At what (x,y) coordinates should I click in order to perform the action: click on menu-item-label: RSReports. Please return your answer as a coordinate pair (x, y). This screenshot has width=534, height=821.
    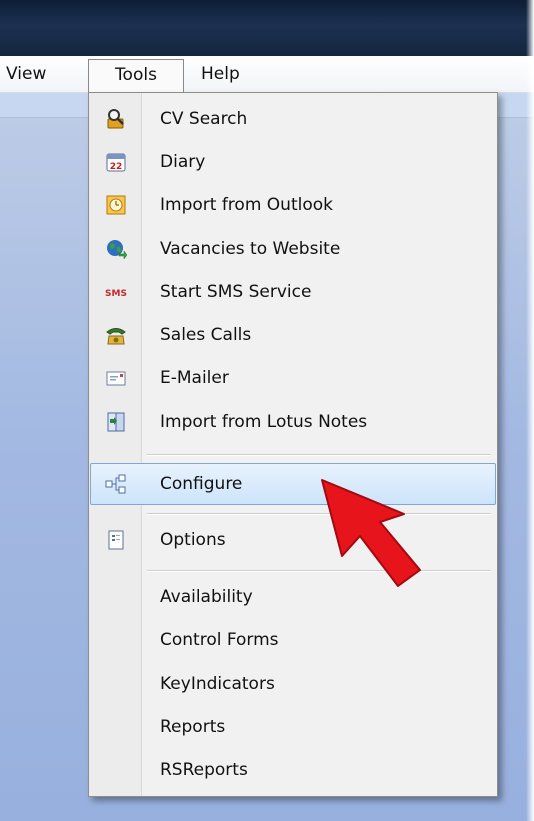
    Looking at the image, I should click on (204, 770).